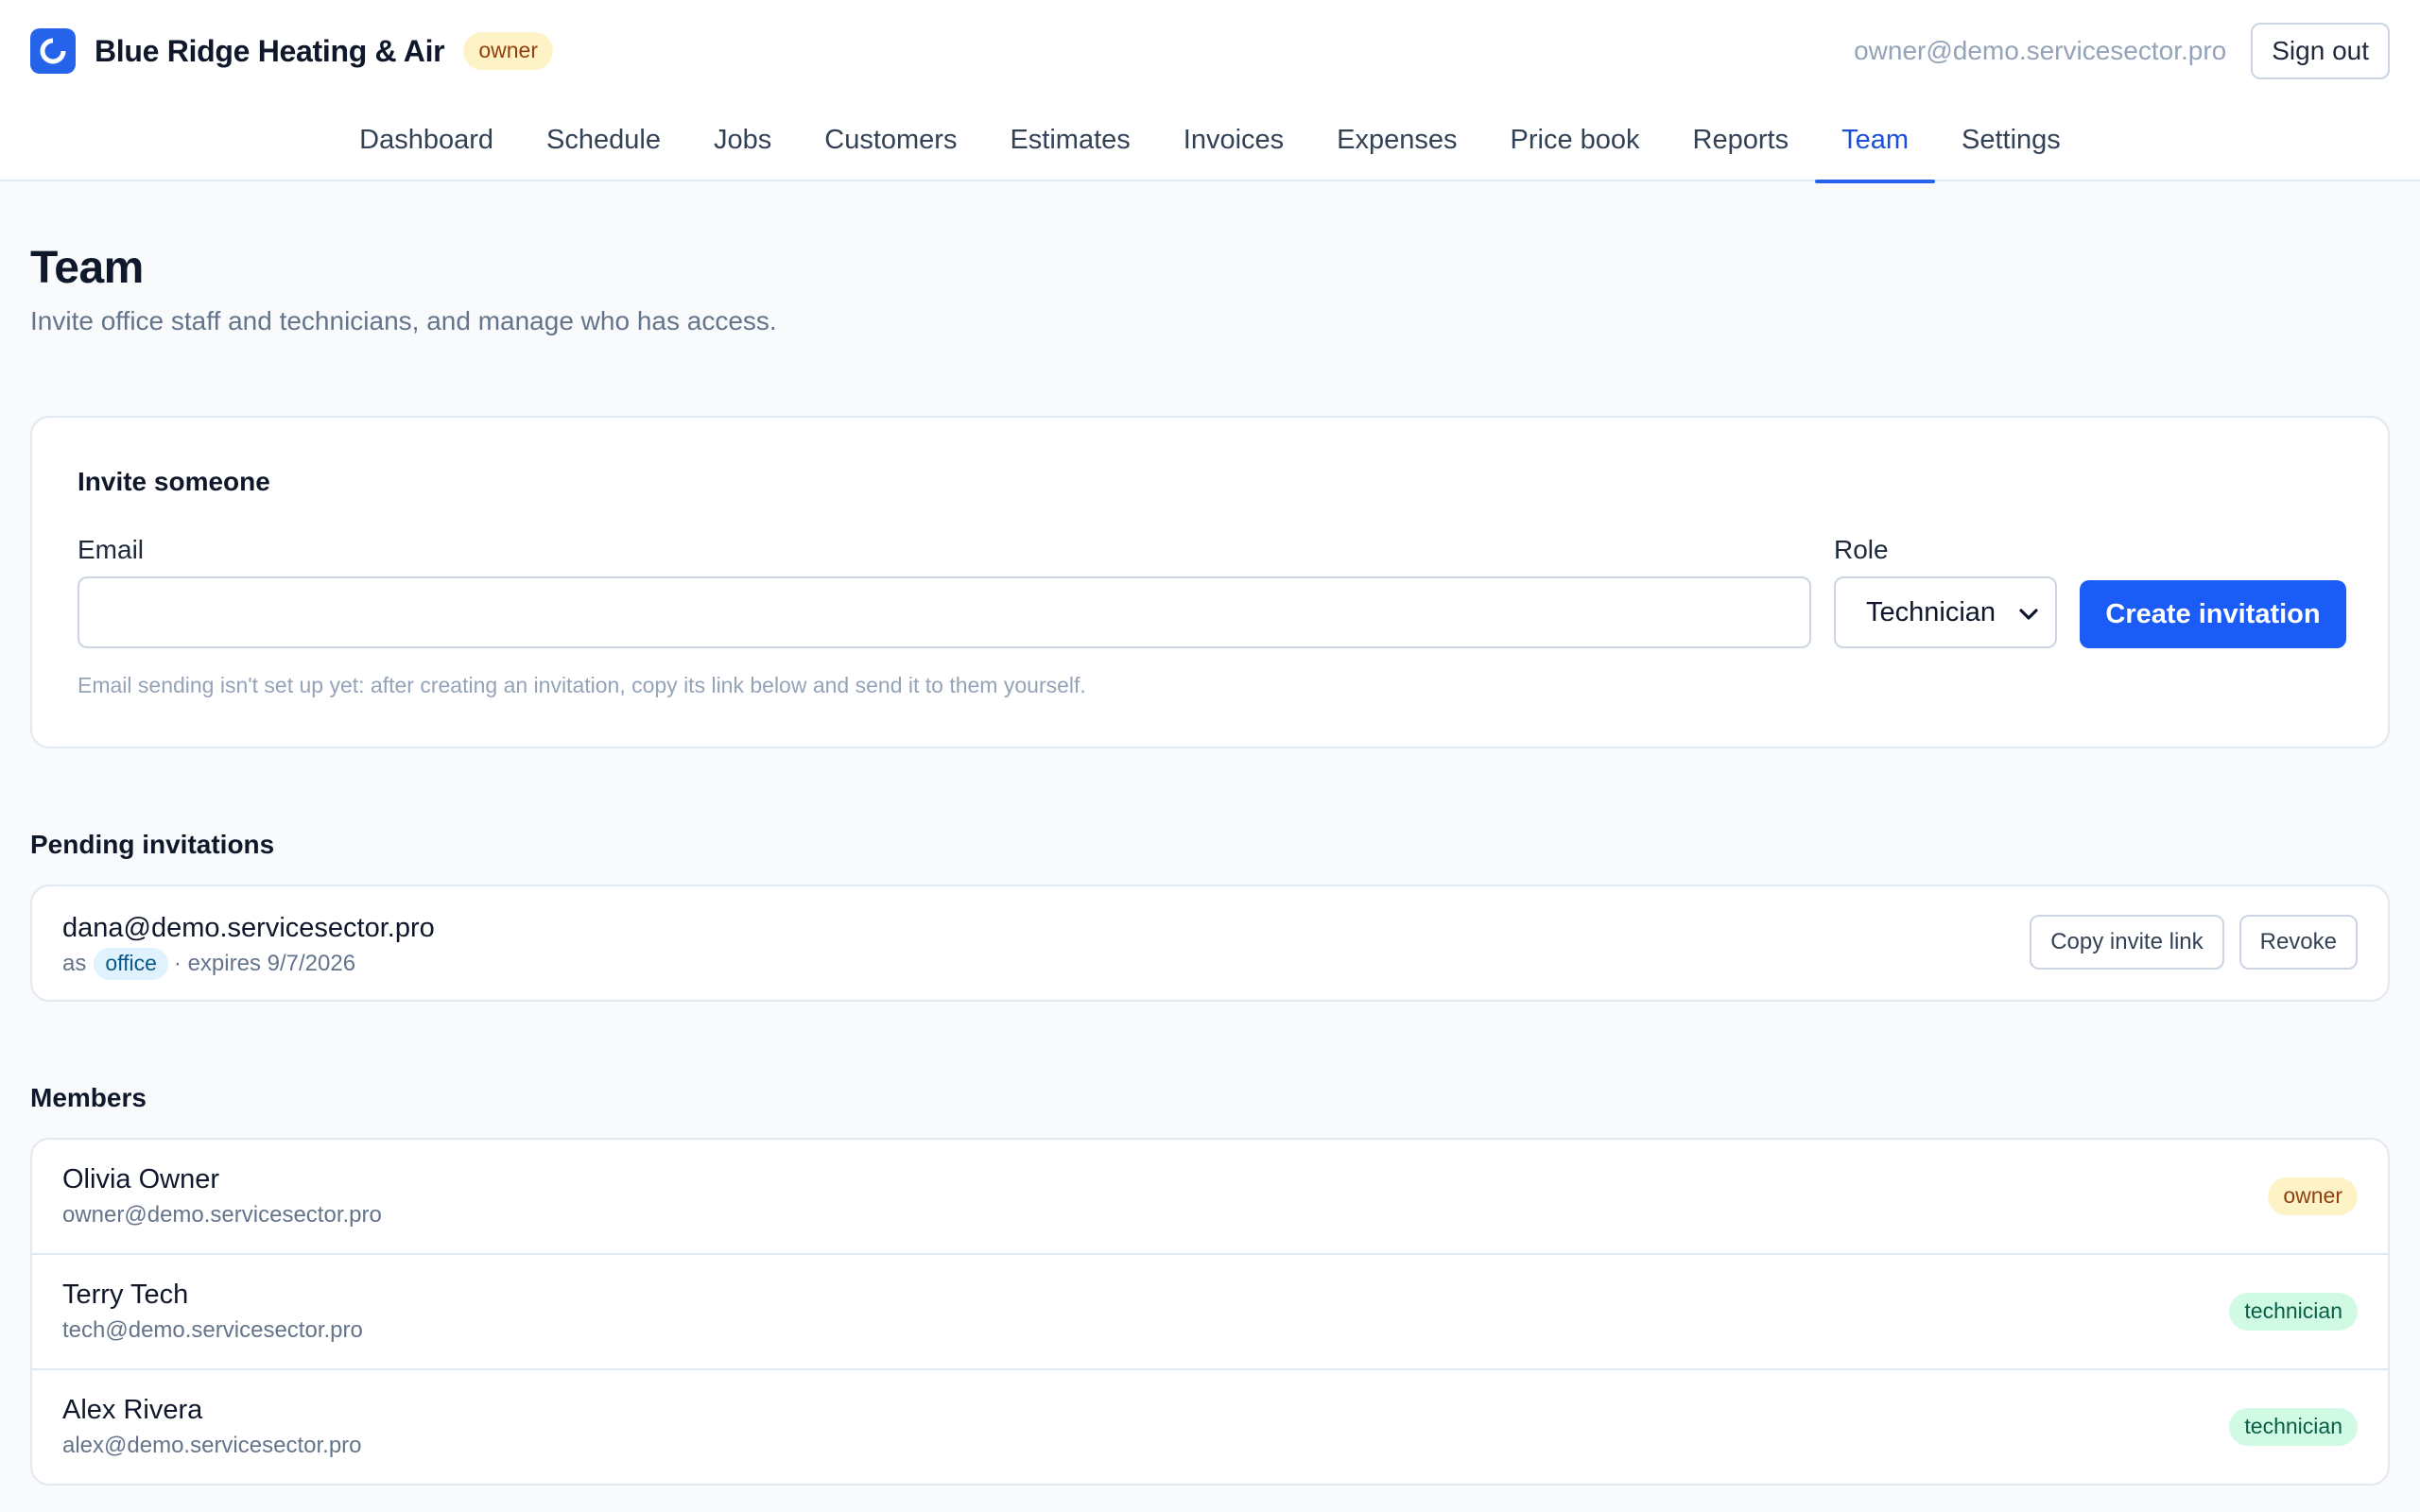 This screenshot has height=1512, width=2420. I want to click on member-email: alex@demo.servicesector.pro, so click(212, 1445).